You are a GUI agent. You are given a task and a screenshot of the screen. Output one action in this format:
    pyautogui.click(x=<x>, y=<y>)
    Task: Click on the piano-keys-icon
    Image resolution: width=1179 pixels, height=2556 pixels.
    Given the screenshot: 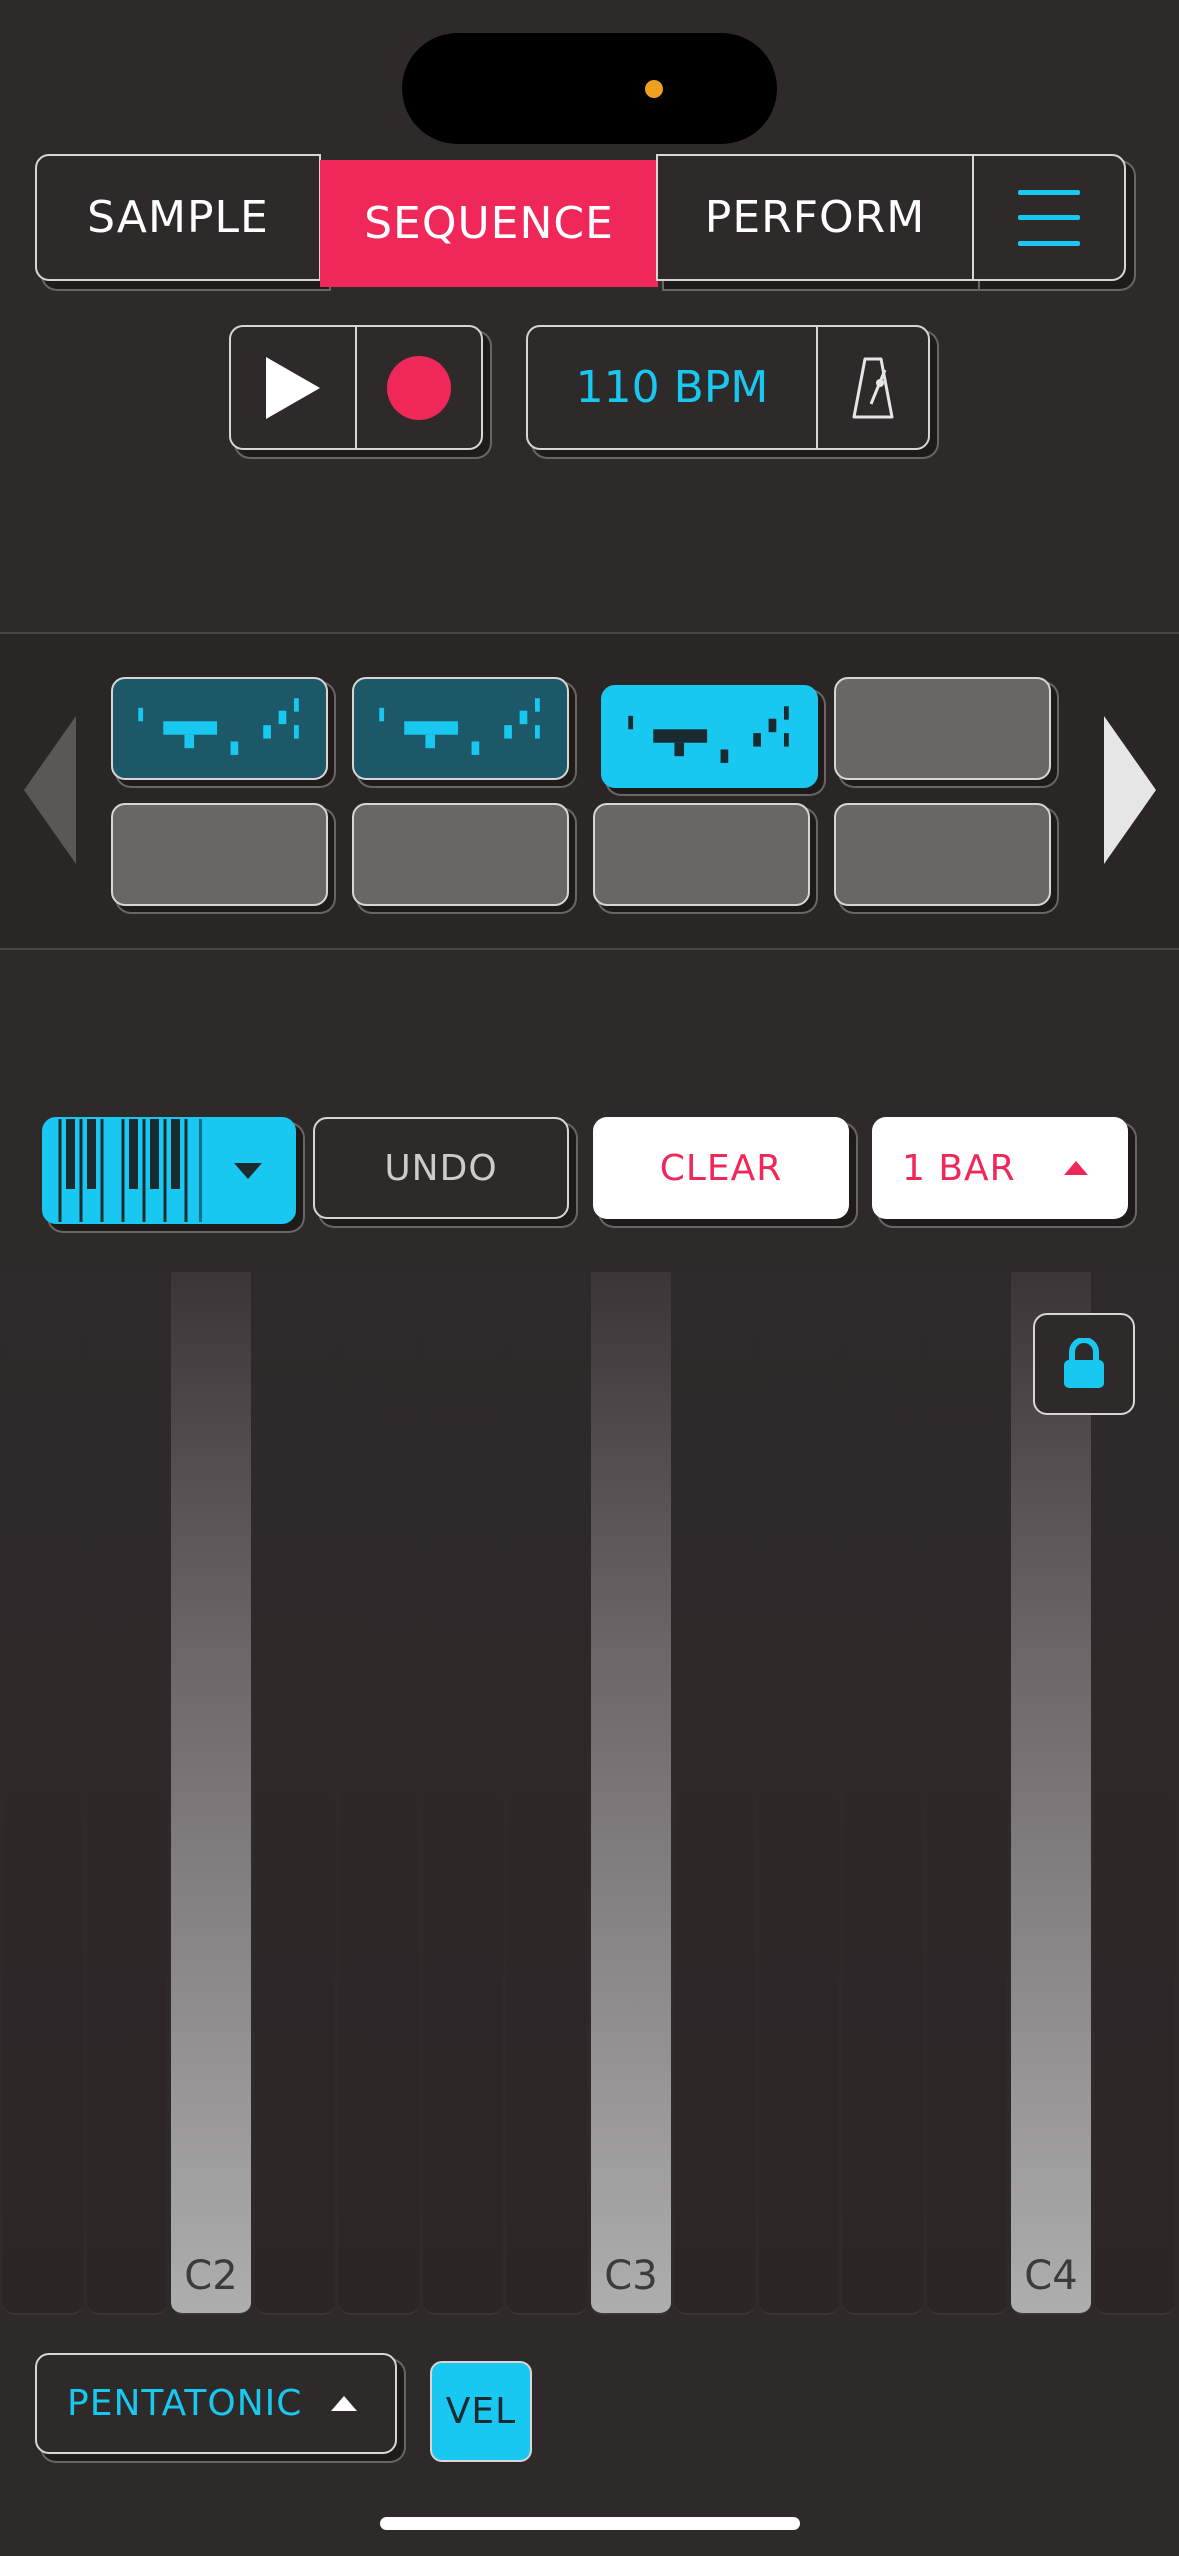 What is the action you would take?
    pyautogui.click(x=123, y=1170)
    